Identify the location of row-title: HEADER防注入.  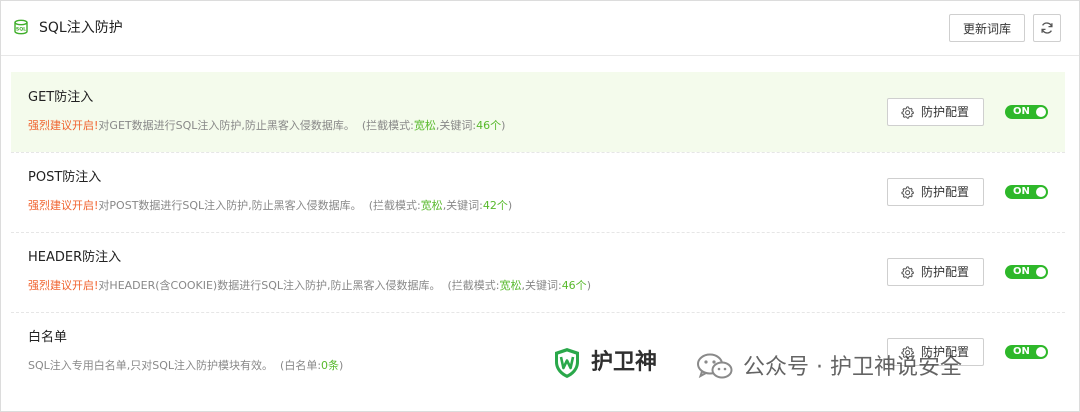
(75, 257).